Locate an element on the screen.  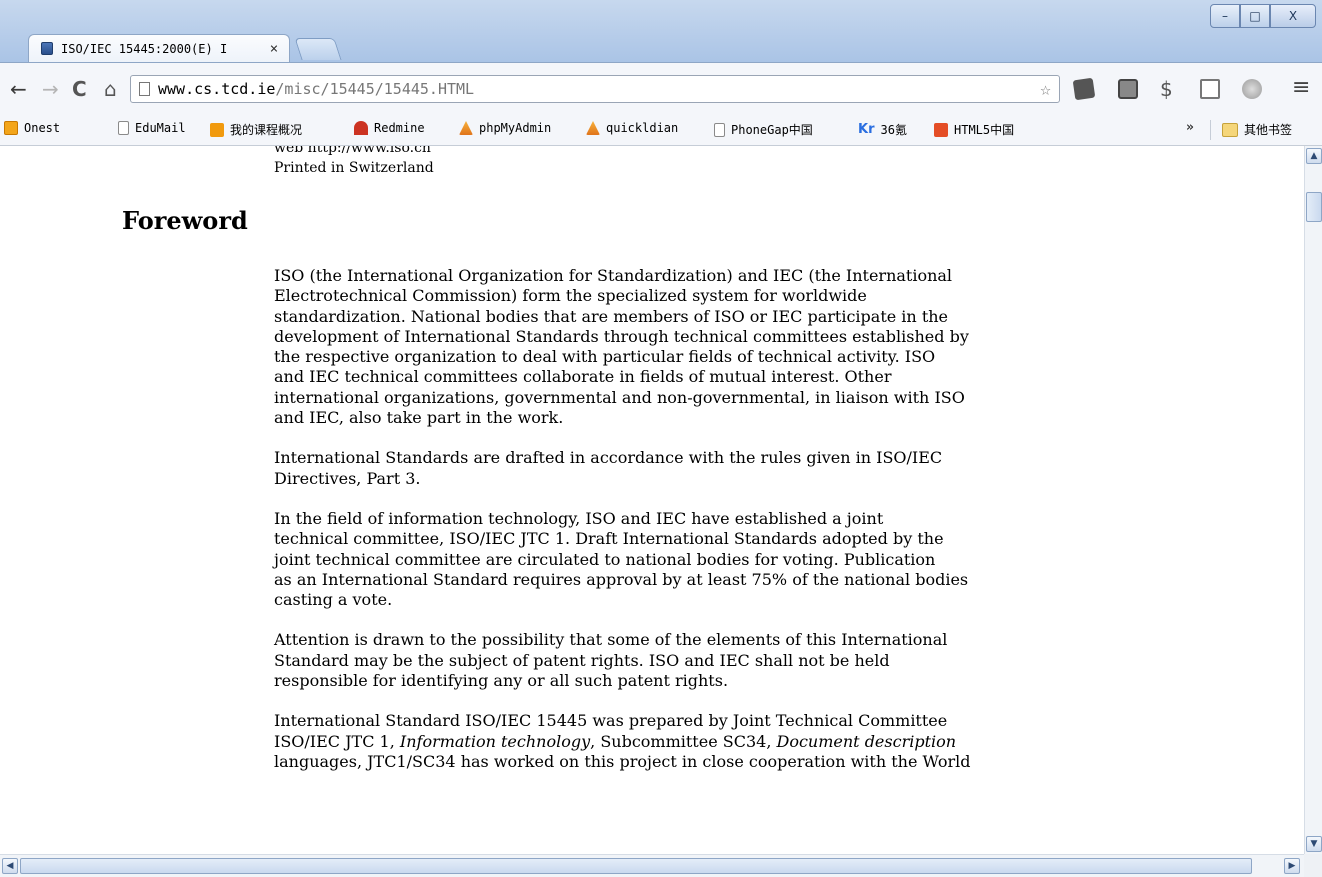
scroll-up-button: ▲ is located at coordinates (1314, 156).